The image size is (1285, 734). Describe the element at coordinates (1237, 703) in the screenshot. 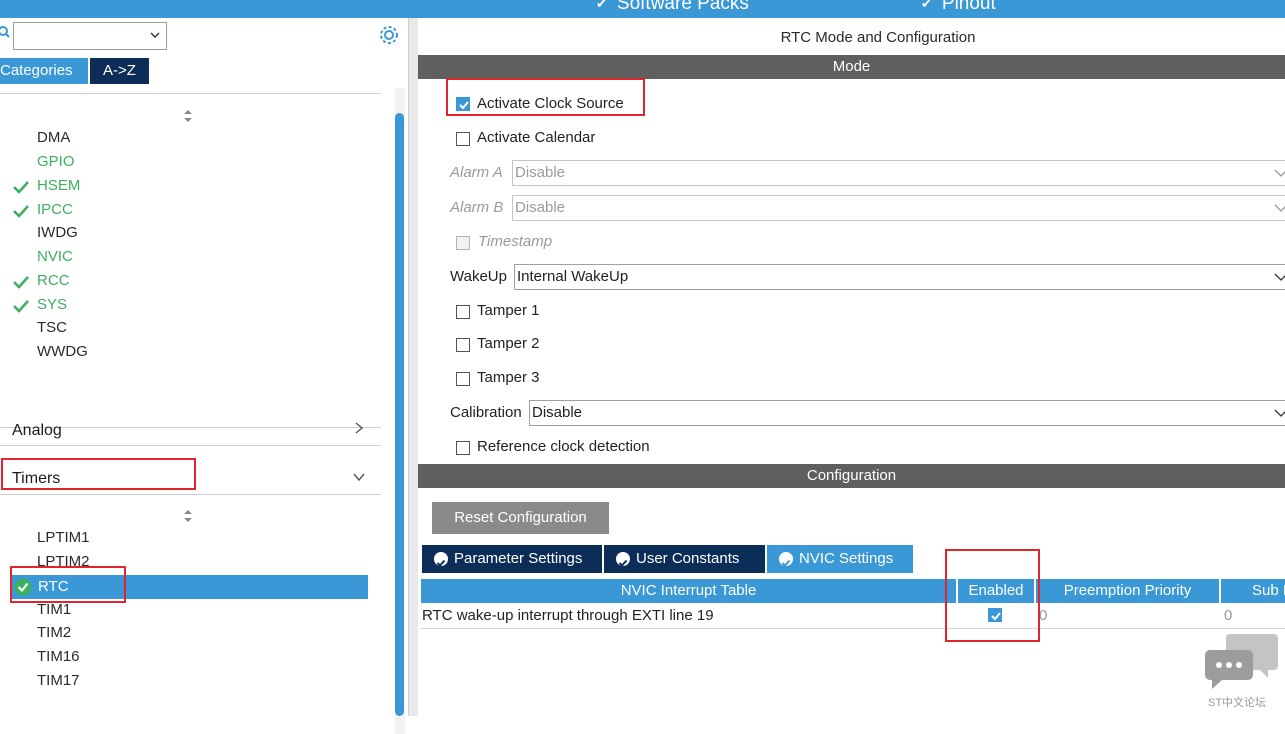

I see `watermark-text: ST中文论坛` at that location.